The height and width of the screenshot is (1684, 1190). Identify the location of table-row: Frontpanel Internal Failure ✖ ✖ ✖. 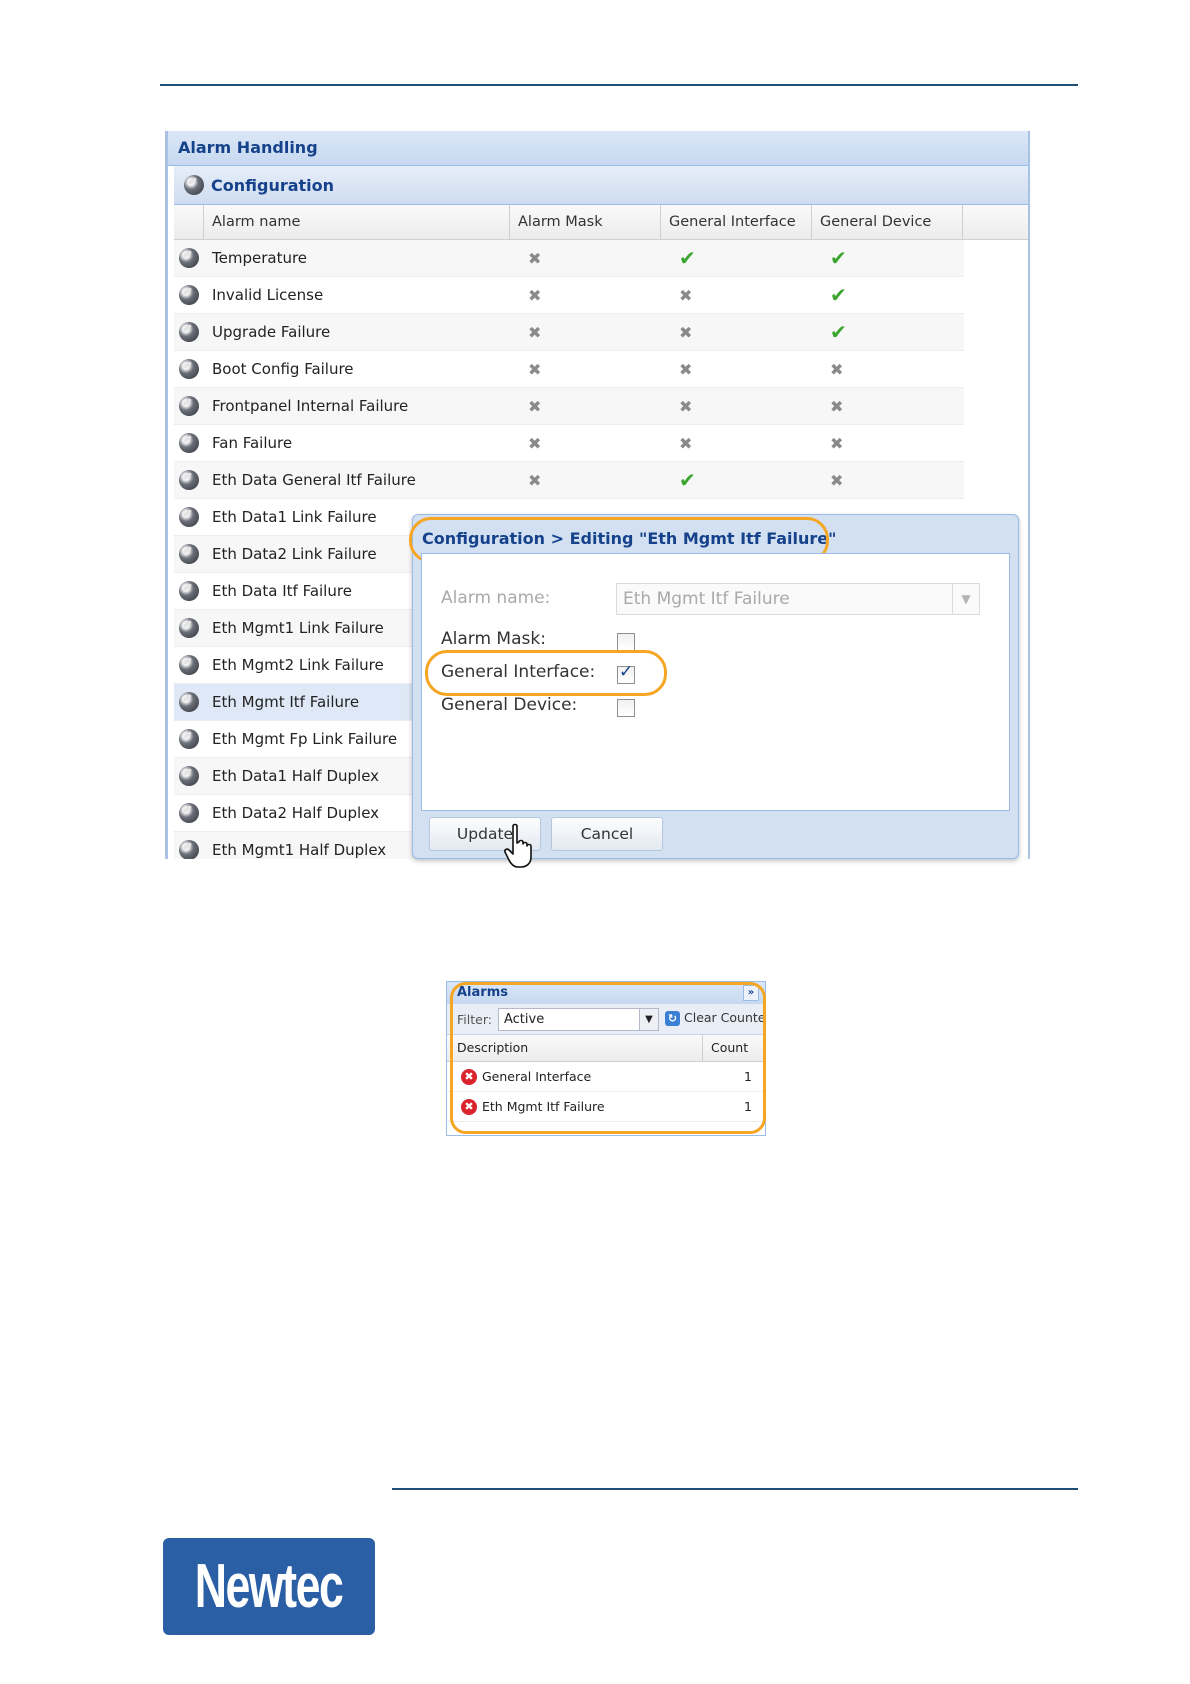
(569, 406).